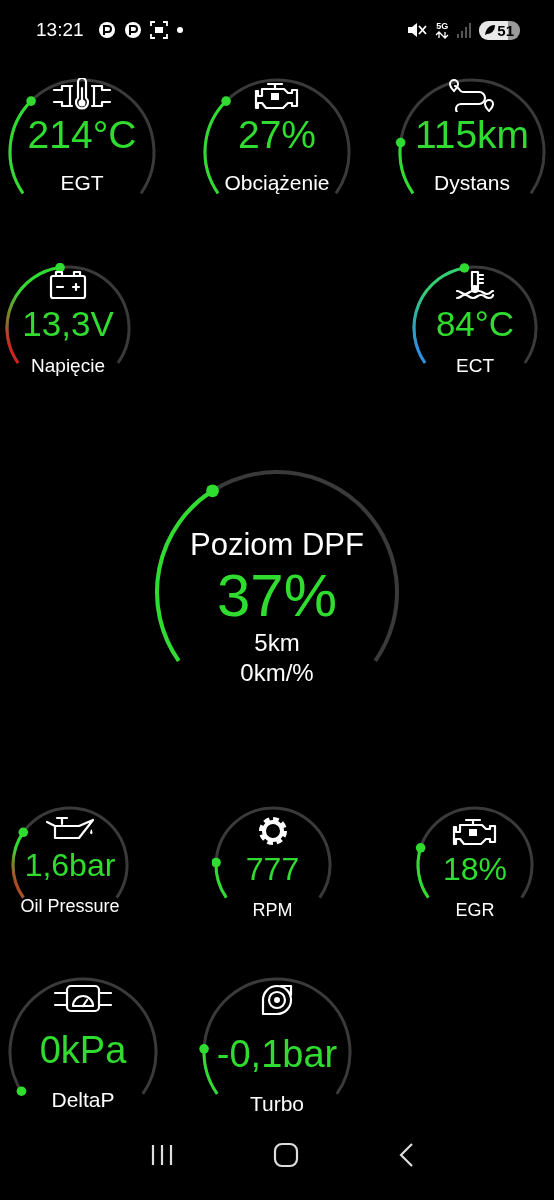 This screenshot has height=1200, width=554. Describe the element at coordinates (82, 95) in the screenshot. I see `thermometer-pipe-icon` at that location.